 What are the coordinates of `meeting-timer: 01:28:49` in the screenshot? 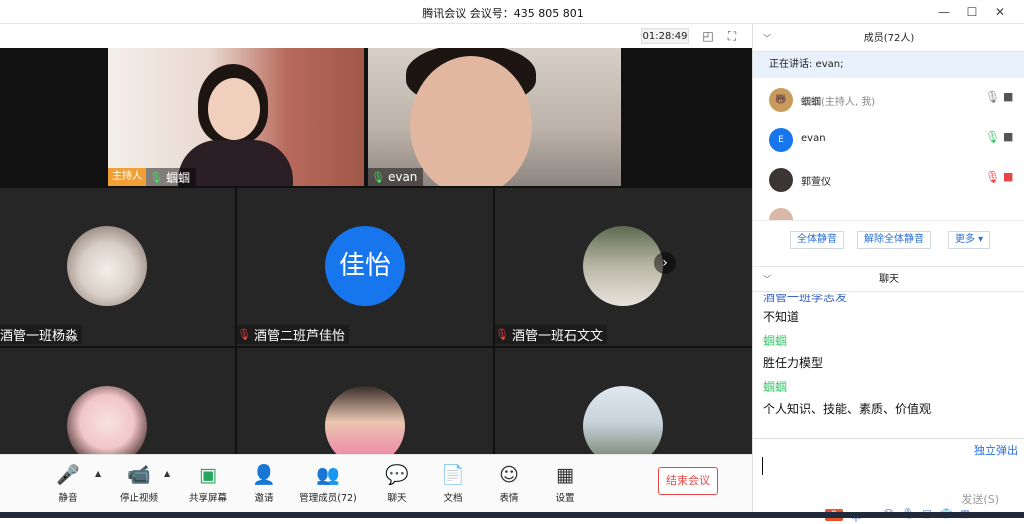 It's located at (665, 36).